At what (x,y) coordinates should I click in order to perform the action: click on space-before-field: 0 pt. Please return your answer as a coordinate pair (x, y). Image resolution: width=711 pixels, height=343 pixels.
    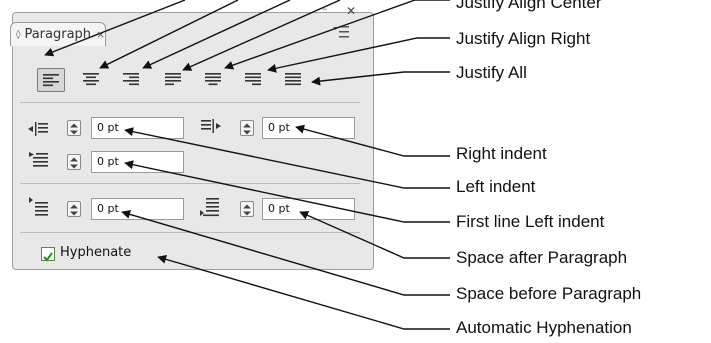
    Looking at the image, I should click on (137, 209).